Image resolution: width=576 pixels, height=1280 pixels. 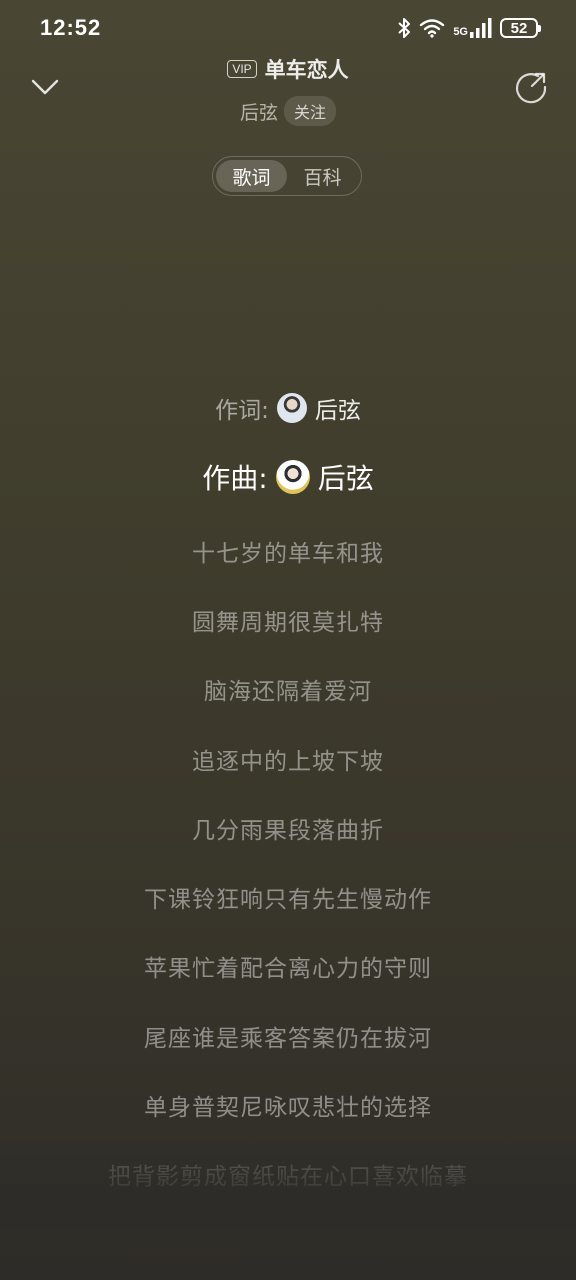 What do you see at coordinates (291, 408) in the screenshot?
I see `lyricist-avatar` at bounding box center [291, 408].